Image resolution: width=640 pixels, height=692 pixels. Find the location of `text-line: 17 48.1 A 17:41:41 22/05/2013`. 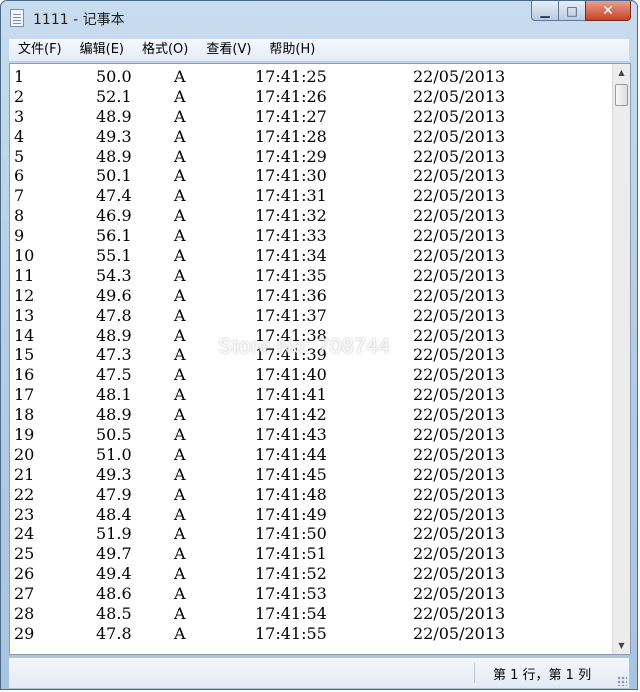

text-line: 17 48.1 A 17:41:41 22/05/2013 is located at coordinates (310, 395).